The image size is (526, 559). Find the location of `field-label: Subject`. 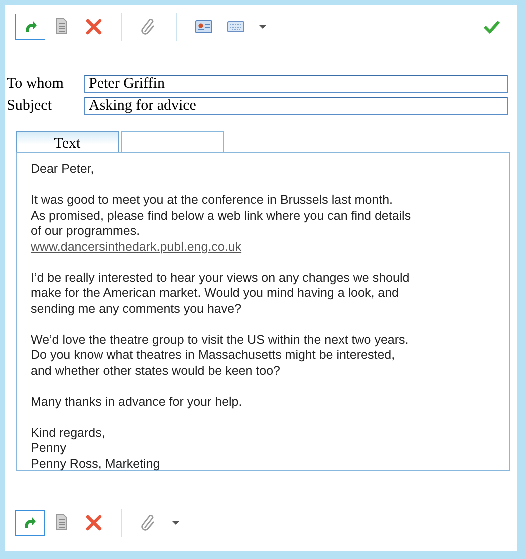

field-label: Subject is located at coordinates (29, 106).